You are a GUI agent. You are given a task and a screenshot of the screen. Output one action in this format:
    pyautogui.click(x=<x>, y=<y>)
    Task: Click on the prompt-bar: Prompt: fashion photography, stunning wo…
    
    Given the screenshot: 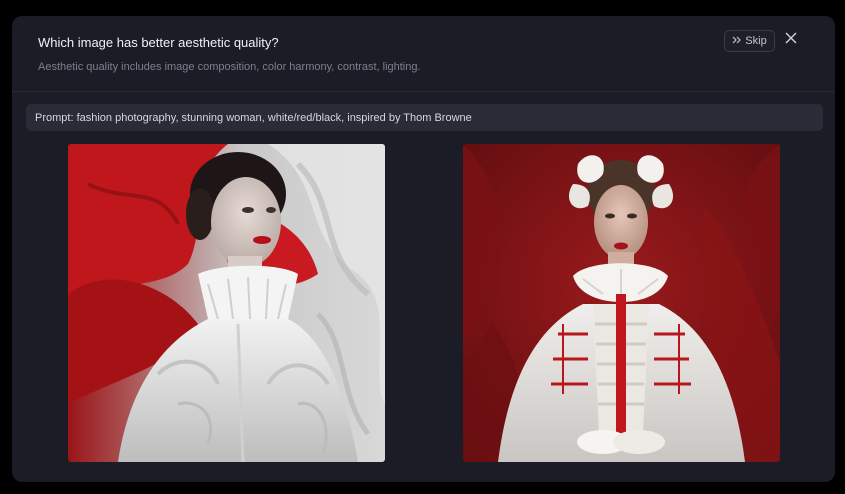 What is the action you would take?
    pyautogui.click(x=424, y=117)
    